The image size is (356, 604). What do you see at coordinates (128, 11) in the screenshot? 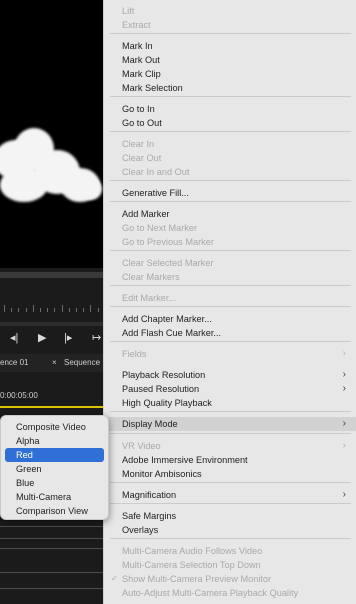
I see `menu-item-label: Lift` at bounding box center [128, 11].